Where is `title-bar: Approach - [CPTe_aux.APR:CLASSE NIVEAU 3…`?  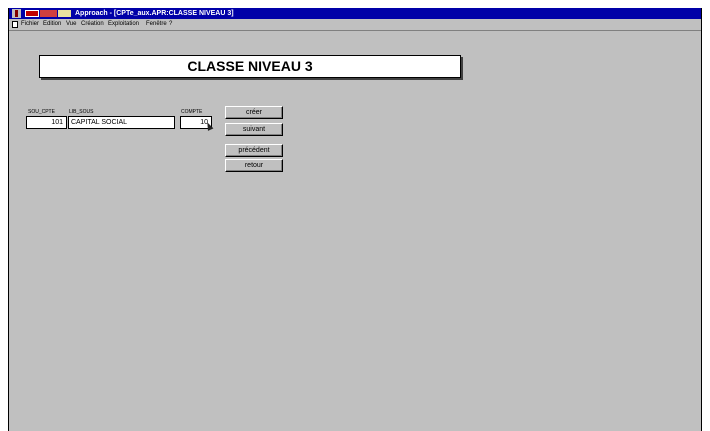
title-bar: Approach - [CPTe_aux.APR:CLASSE NIVEAU 3… is located at coordinates (355, 13).